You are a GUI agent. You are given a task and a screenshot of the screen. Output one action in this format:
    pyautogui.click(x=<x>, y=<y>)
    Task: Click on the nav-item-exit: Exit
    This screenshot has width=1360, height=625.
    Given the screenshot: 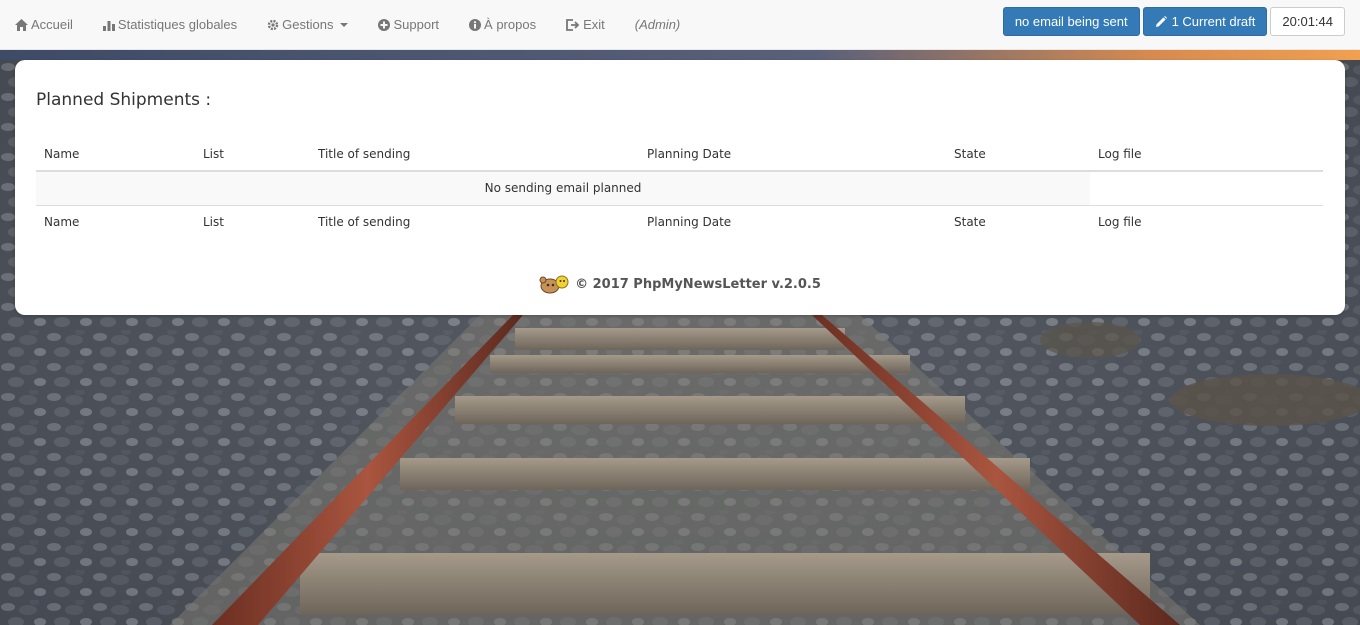 What is the action you would take?
    pyautogui.click(x=585, y=25)
    